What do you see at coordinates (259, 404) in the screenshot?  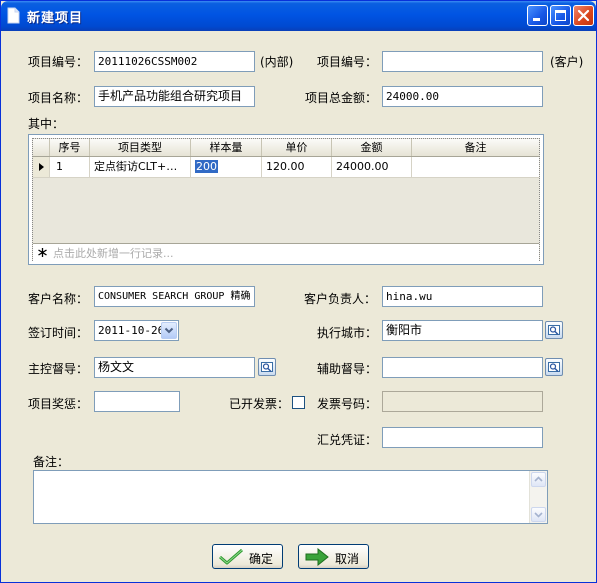 I see `invoiced-label: 已开发票：` at bounding box center [259, 404].